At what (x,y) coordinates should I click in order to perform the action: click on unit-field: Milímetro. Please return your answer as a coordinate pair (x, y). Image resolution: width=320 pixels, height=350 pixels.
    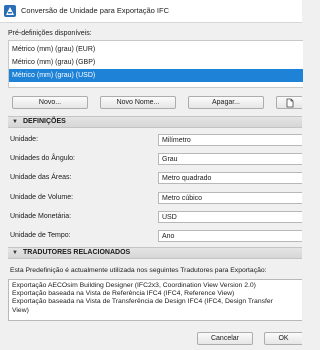
    Looking at the image, I should click on (230, 140).